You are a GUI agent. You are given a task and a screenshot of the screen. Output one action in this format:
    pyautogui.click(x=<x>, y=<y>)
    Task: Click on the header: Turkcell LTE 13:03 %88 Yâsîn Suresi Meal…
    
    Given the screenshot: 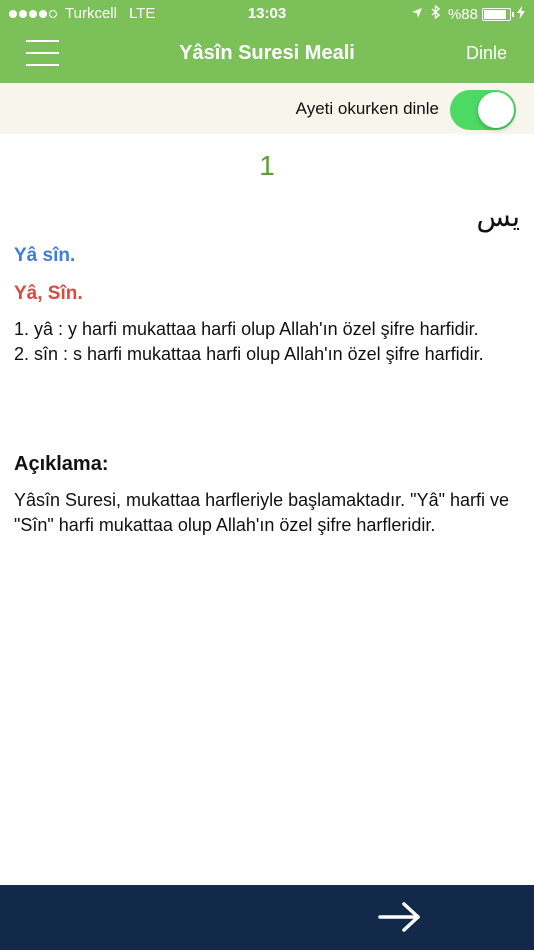 What is the action you would take?
    pyautogui.click(x=267, y=41)
    